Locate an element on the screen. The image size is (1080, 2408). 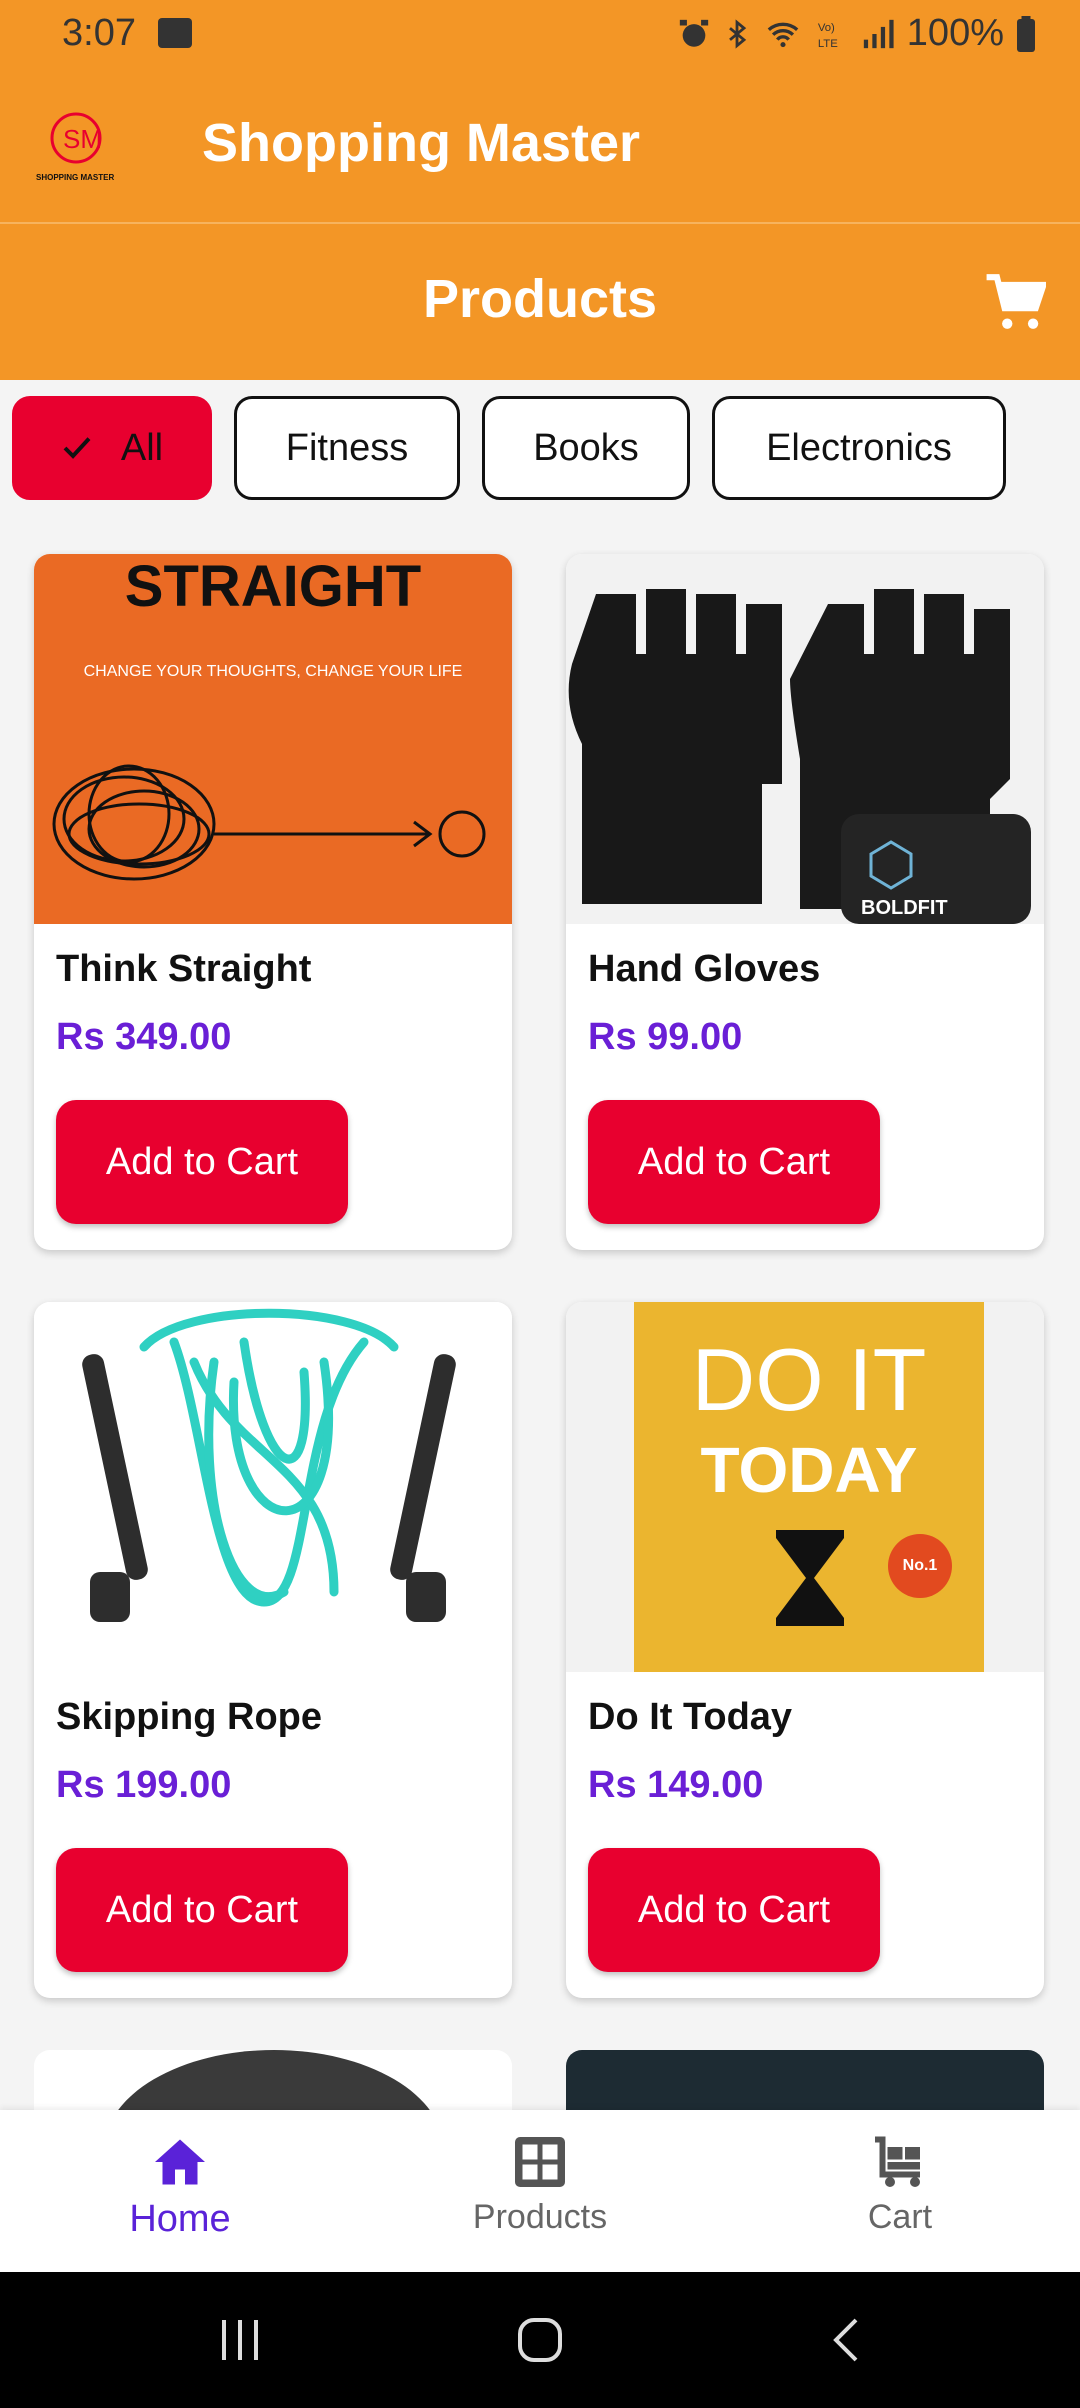
bottom-navigation: Home Products Cart is located at coordinates (540, 2191).